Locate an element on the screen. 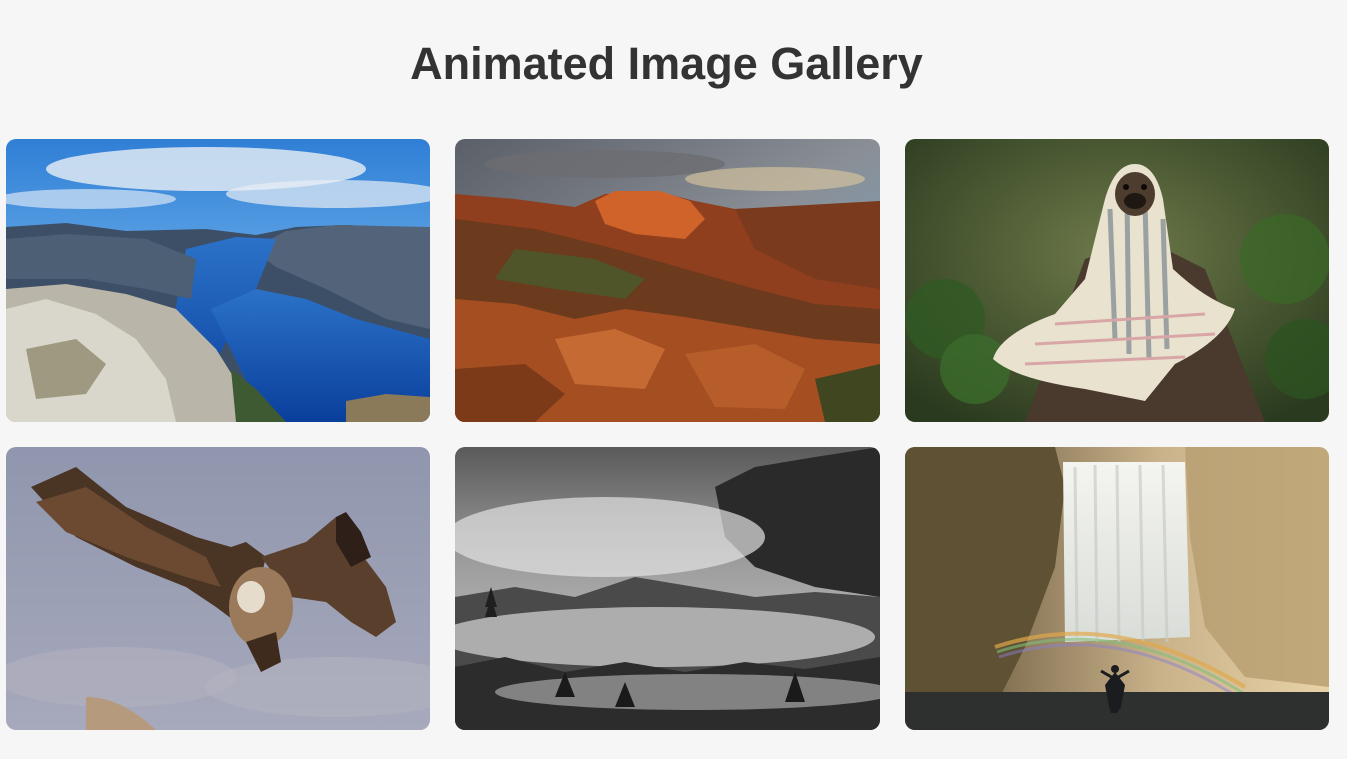 The height and width of the screenshot is (759, 1347). gallery-image-canyon is located at coordinates (667, 280).